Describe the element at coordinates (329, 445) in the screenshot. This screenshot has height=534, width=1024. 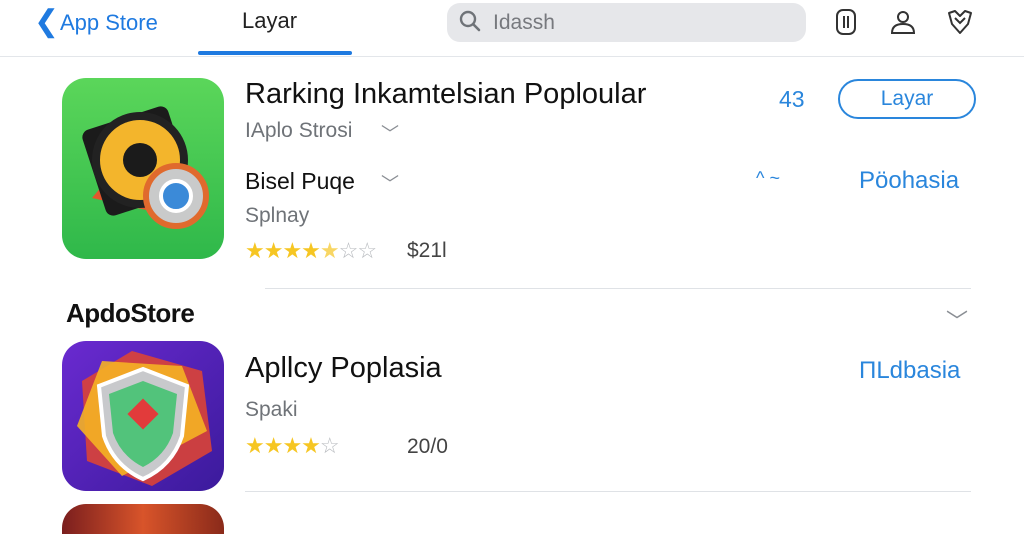
I see `stars-empty: ☆` at that location.